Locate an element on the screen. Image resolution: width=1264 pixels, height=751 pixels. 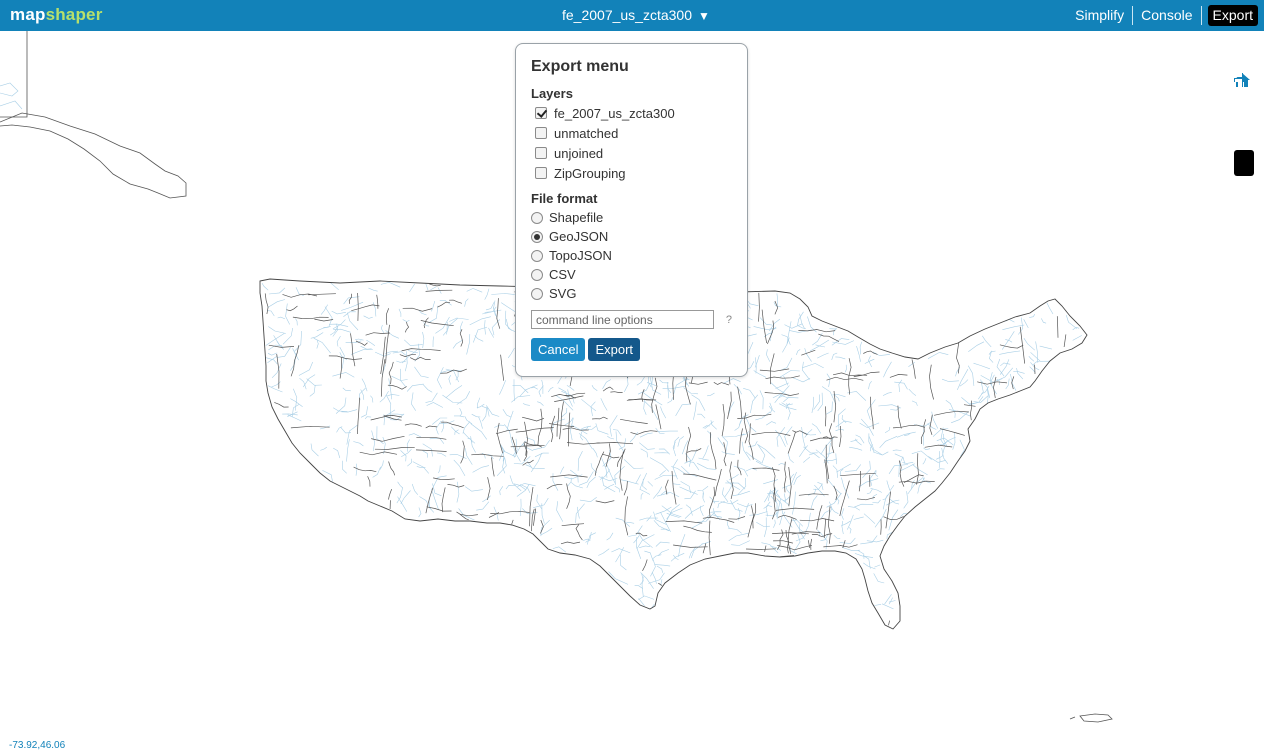
format-option: CSV is located at coordinates (631, 274).